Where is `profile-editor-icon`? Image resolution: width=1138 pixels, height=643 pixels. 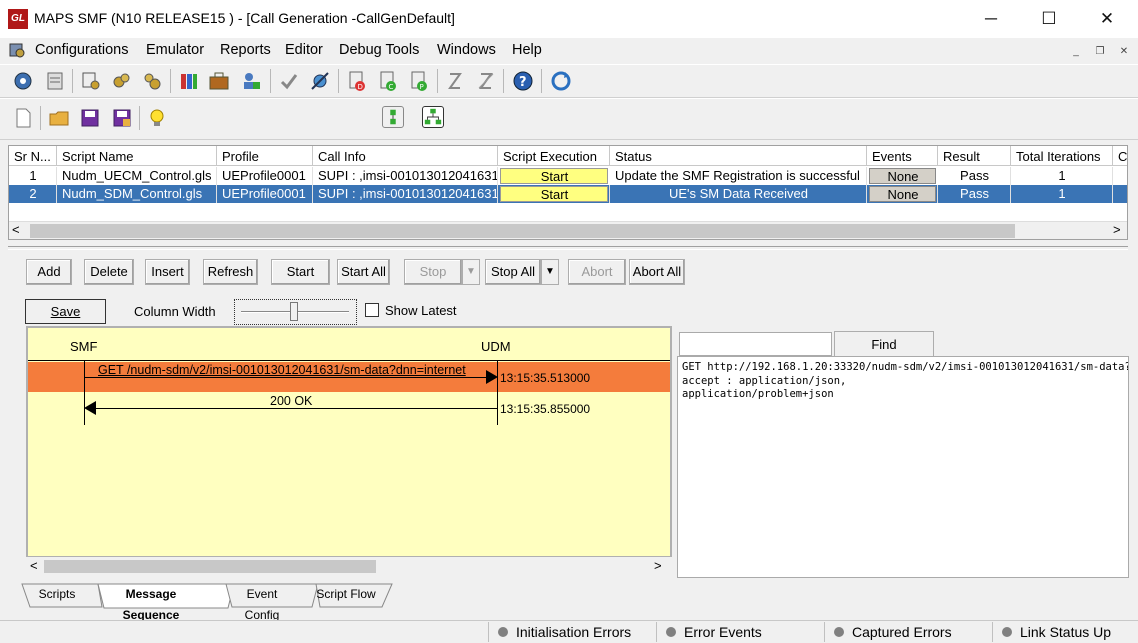 profile-editor-icon is located at coordinates (91, 81).